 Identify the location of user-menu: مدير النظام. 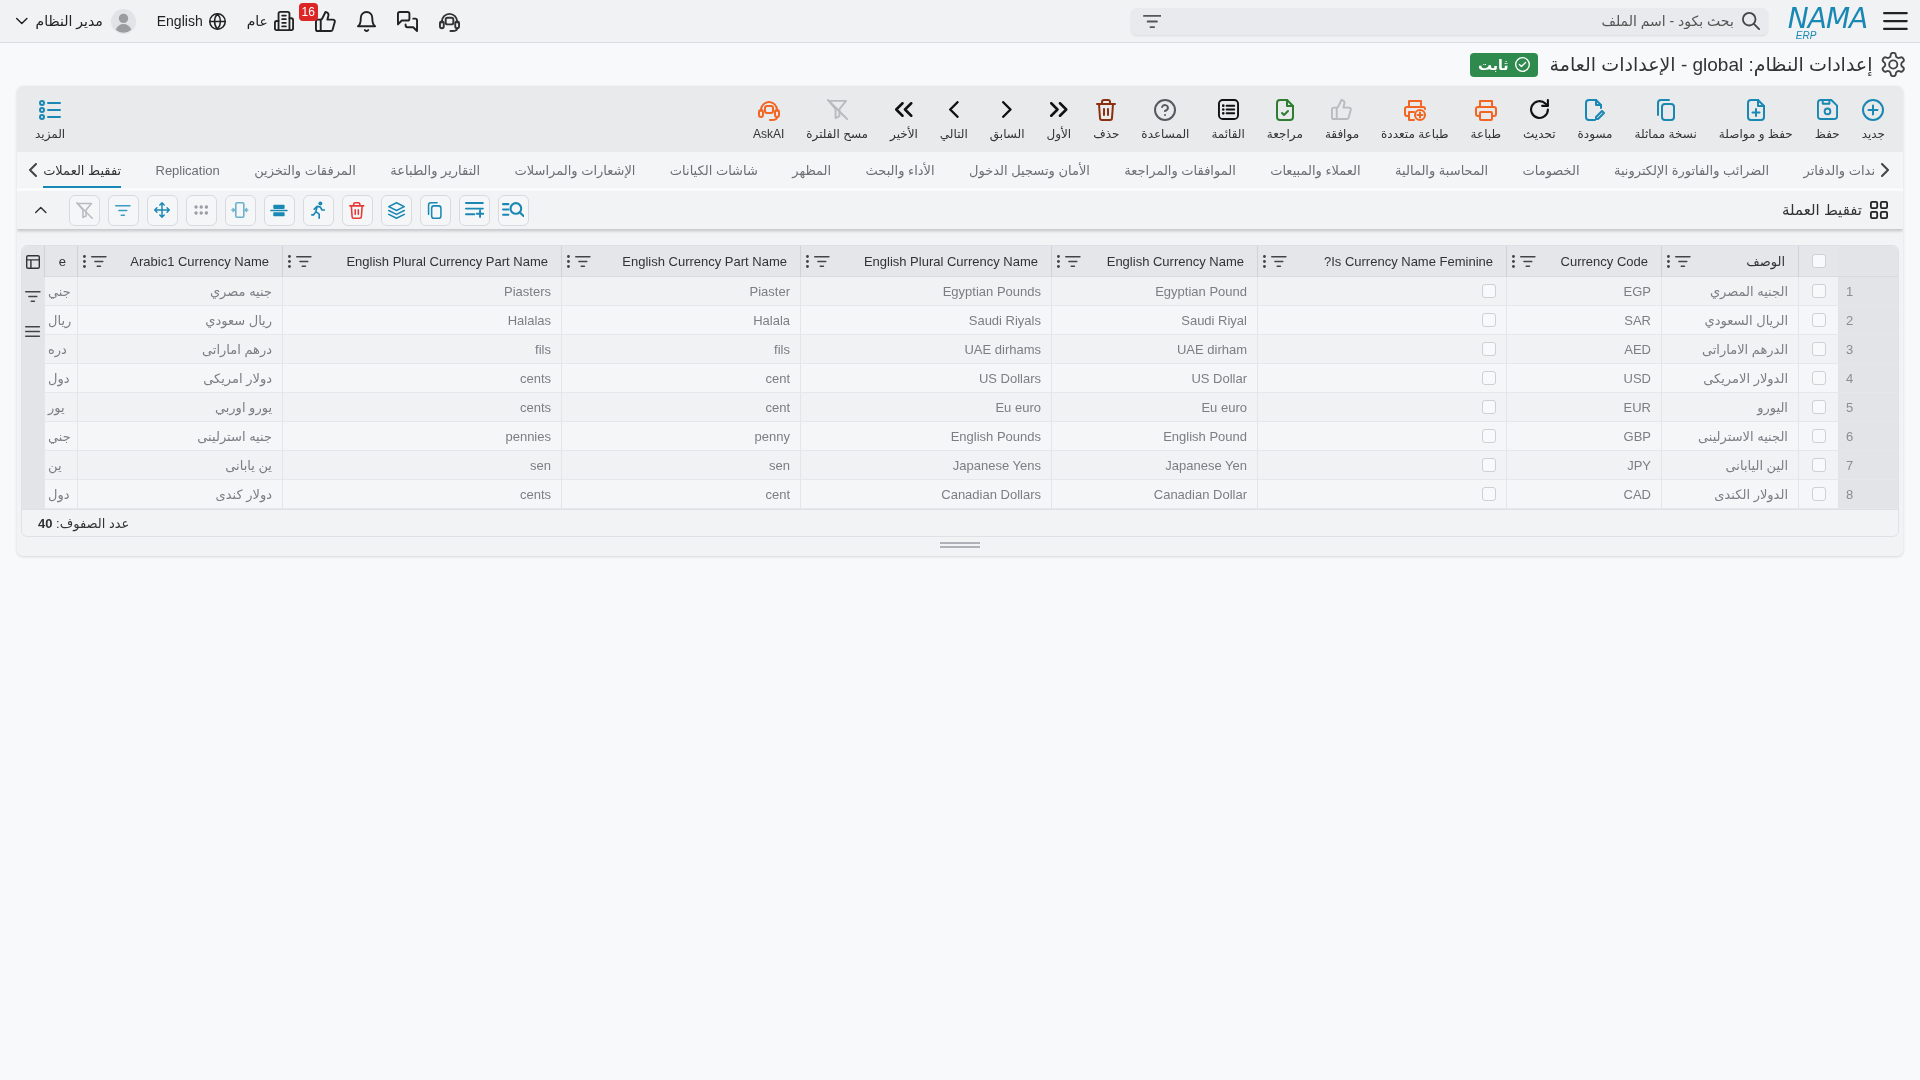
(76, 21).